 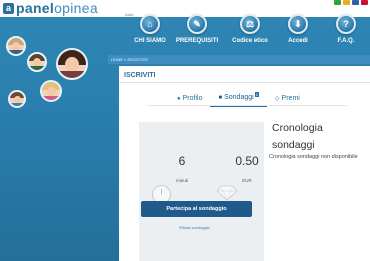 I want to click on logo-text: panelopinea, so click(x=57, y=8).